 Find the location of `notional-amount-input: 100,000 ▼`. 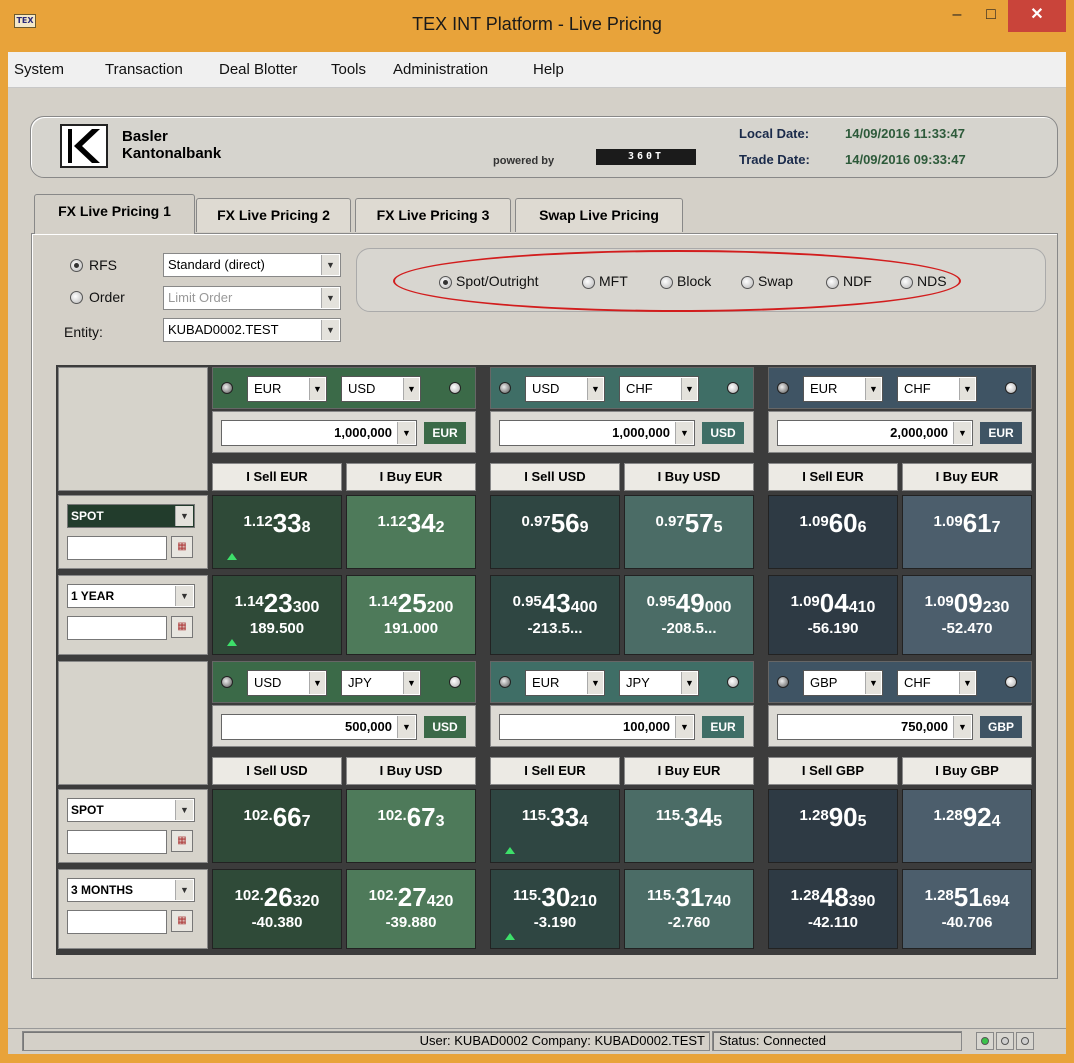

notional-amount-input: 100,000 ▼ is located at coordinates (597, 727).